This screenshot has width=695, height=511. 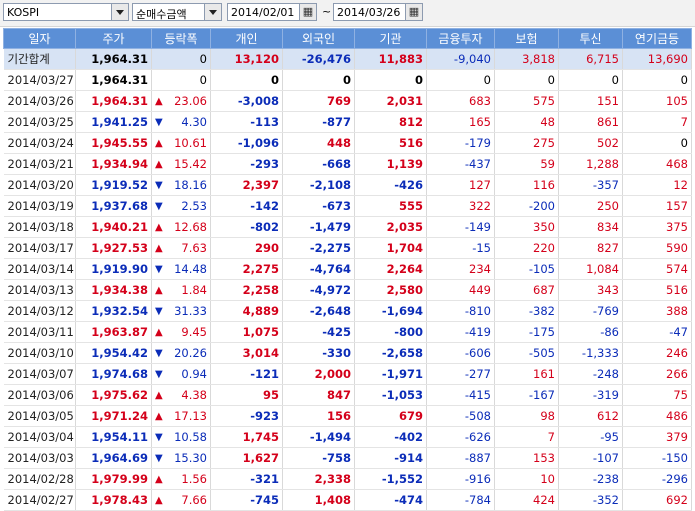 I want to click on price-cell: 1,964.69, so click(x=113, y=458).